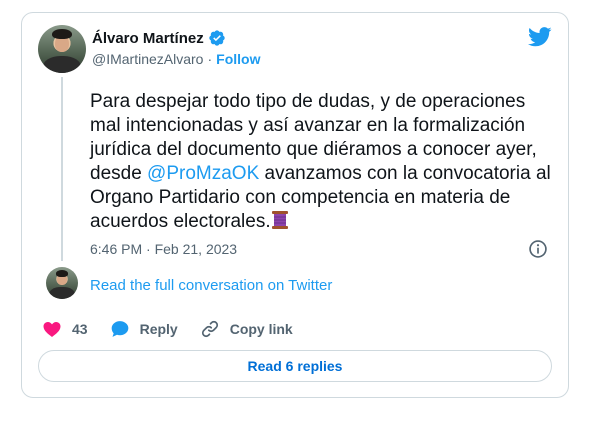  What do you see at coordinates (80, 329) in the screenshot?
I see `like-count: 43` at bounding box center [80, 329].